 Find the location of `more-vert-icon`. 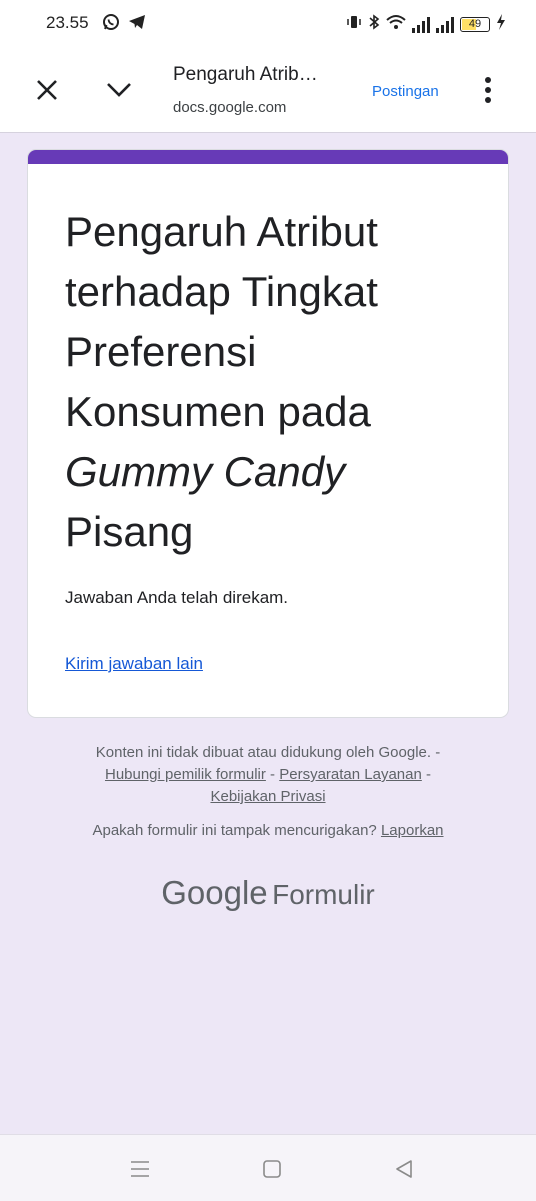

more-vert-icon is located at coordinates (488, 90).